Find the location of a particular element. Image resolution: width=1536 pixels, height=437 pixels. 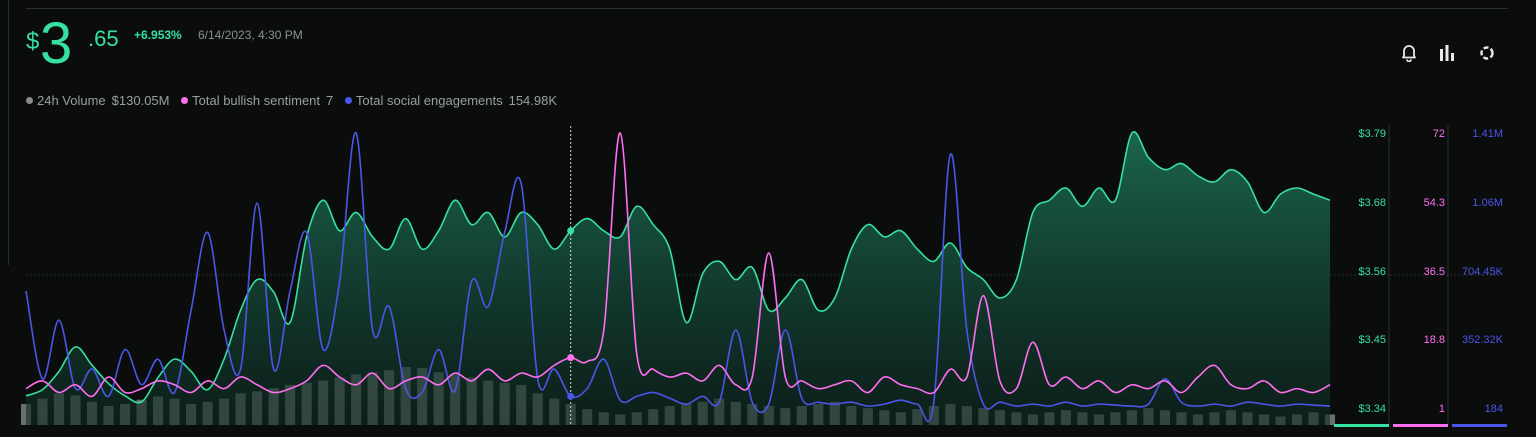

axis-tick-price: $3.34 is located at coordinates (1372, 409).